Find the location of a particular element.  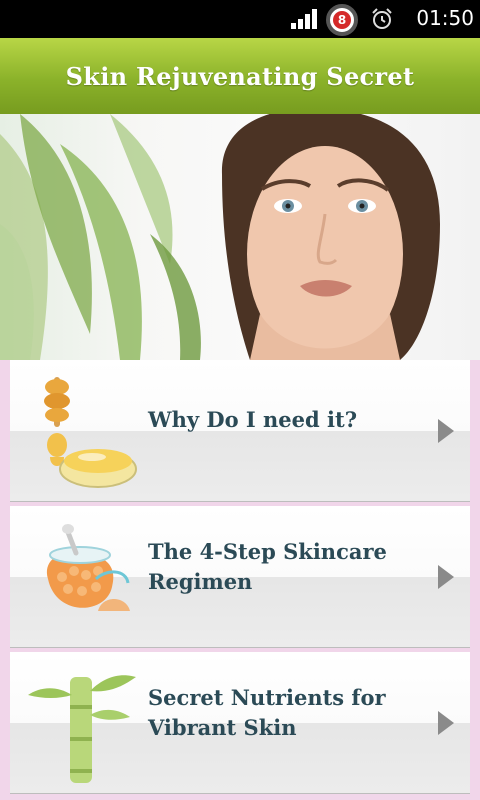

bamboo-icon is located at coordinates (82, 729).